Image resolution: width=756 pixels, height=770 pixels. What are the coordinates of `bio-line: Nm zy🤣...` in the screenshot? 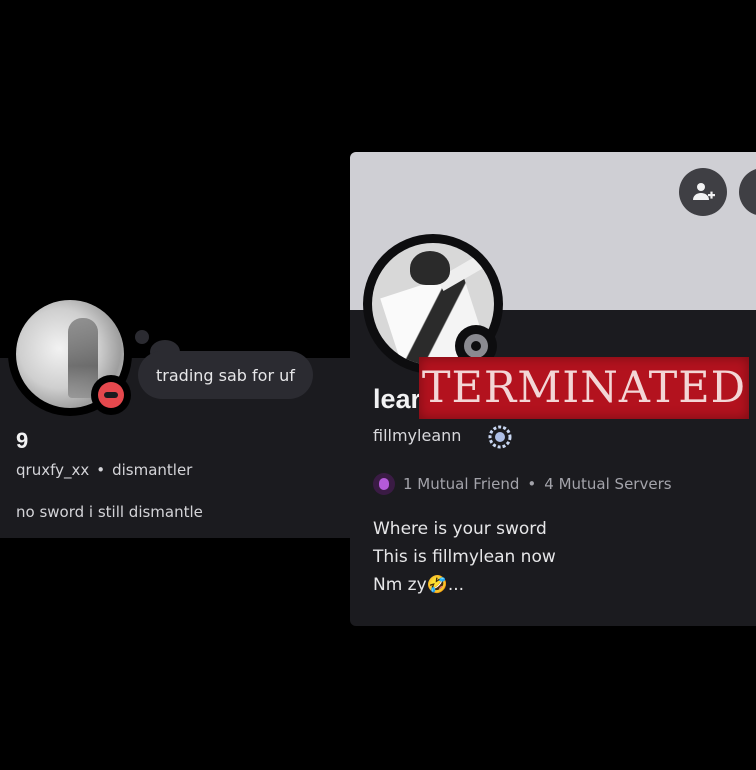 It's located at (419, 585).